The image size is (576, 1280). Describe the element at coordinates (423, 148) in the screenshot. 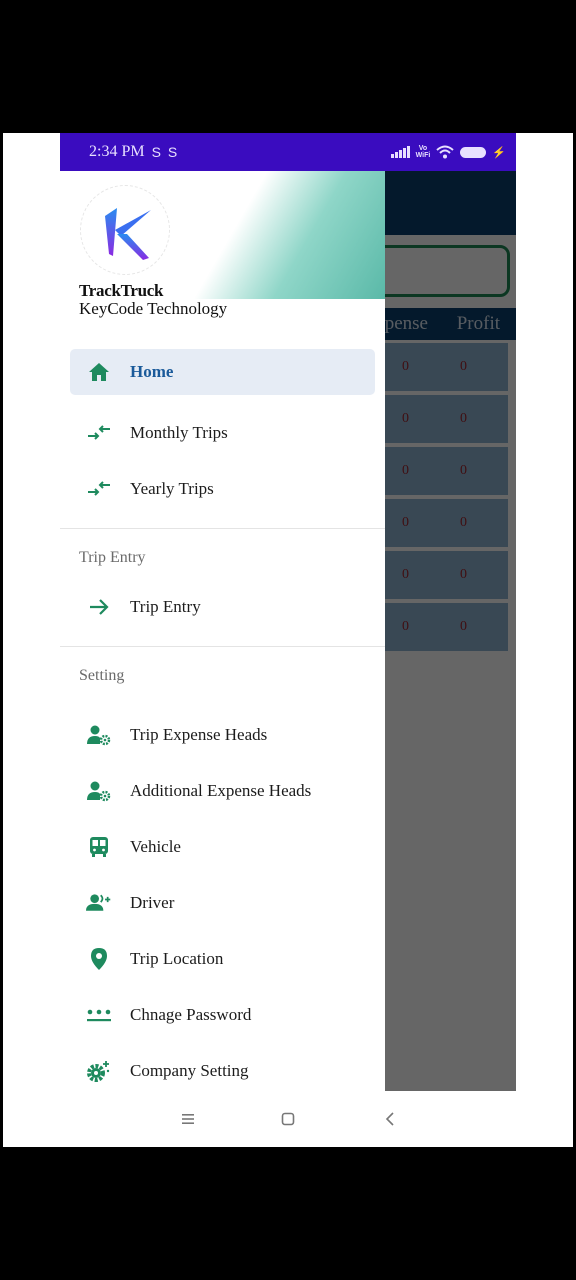

I see `vowifi-top: Vo` at that location.